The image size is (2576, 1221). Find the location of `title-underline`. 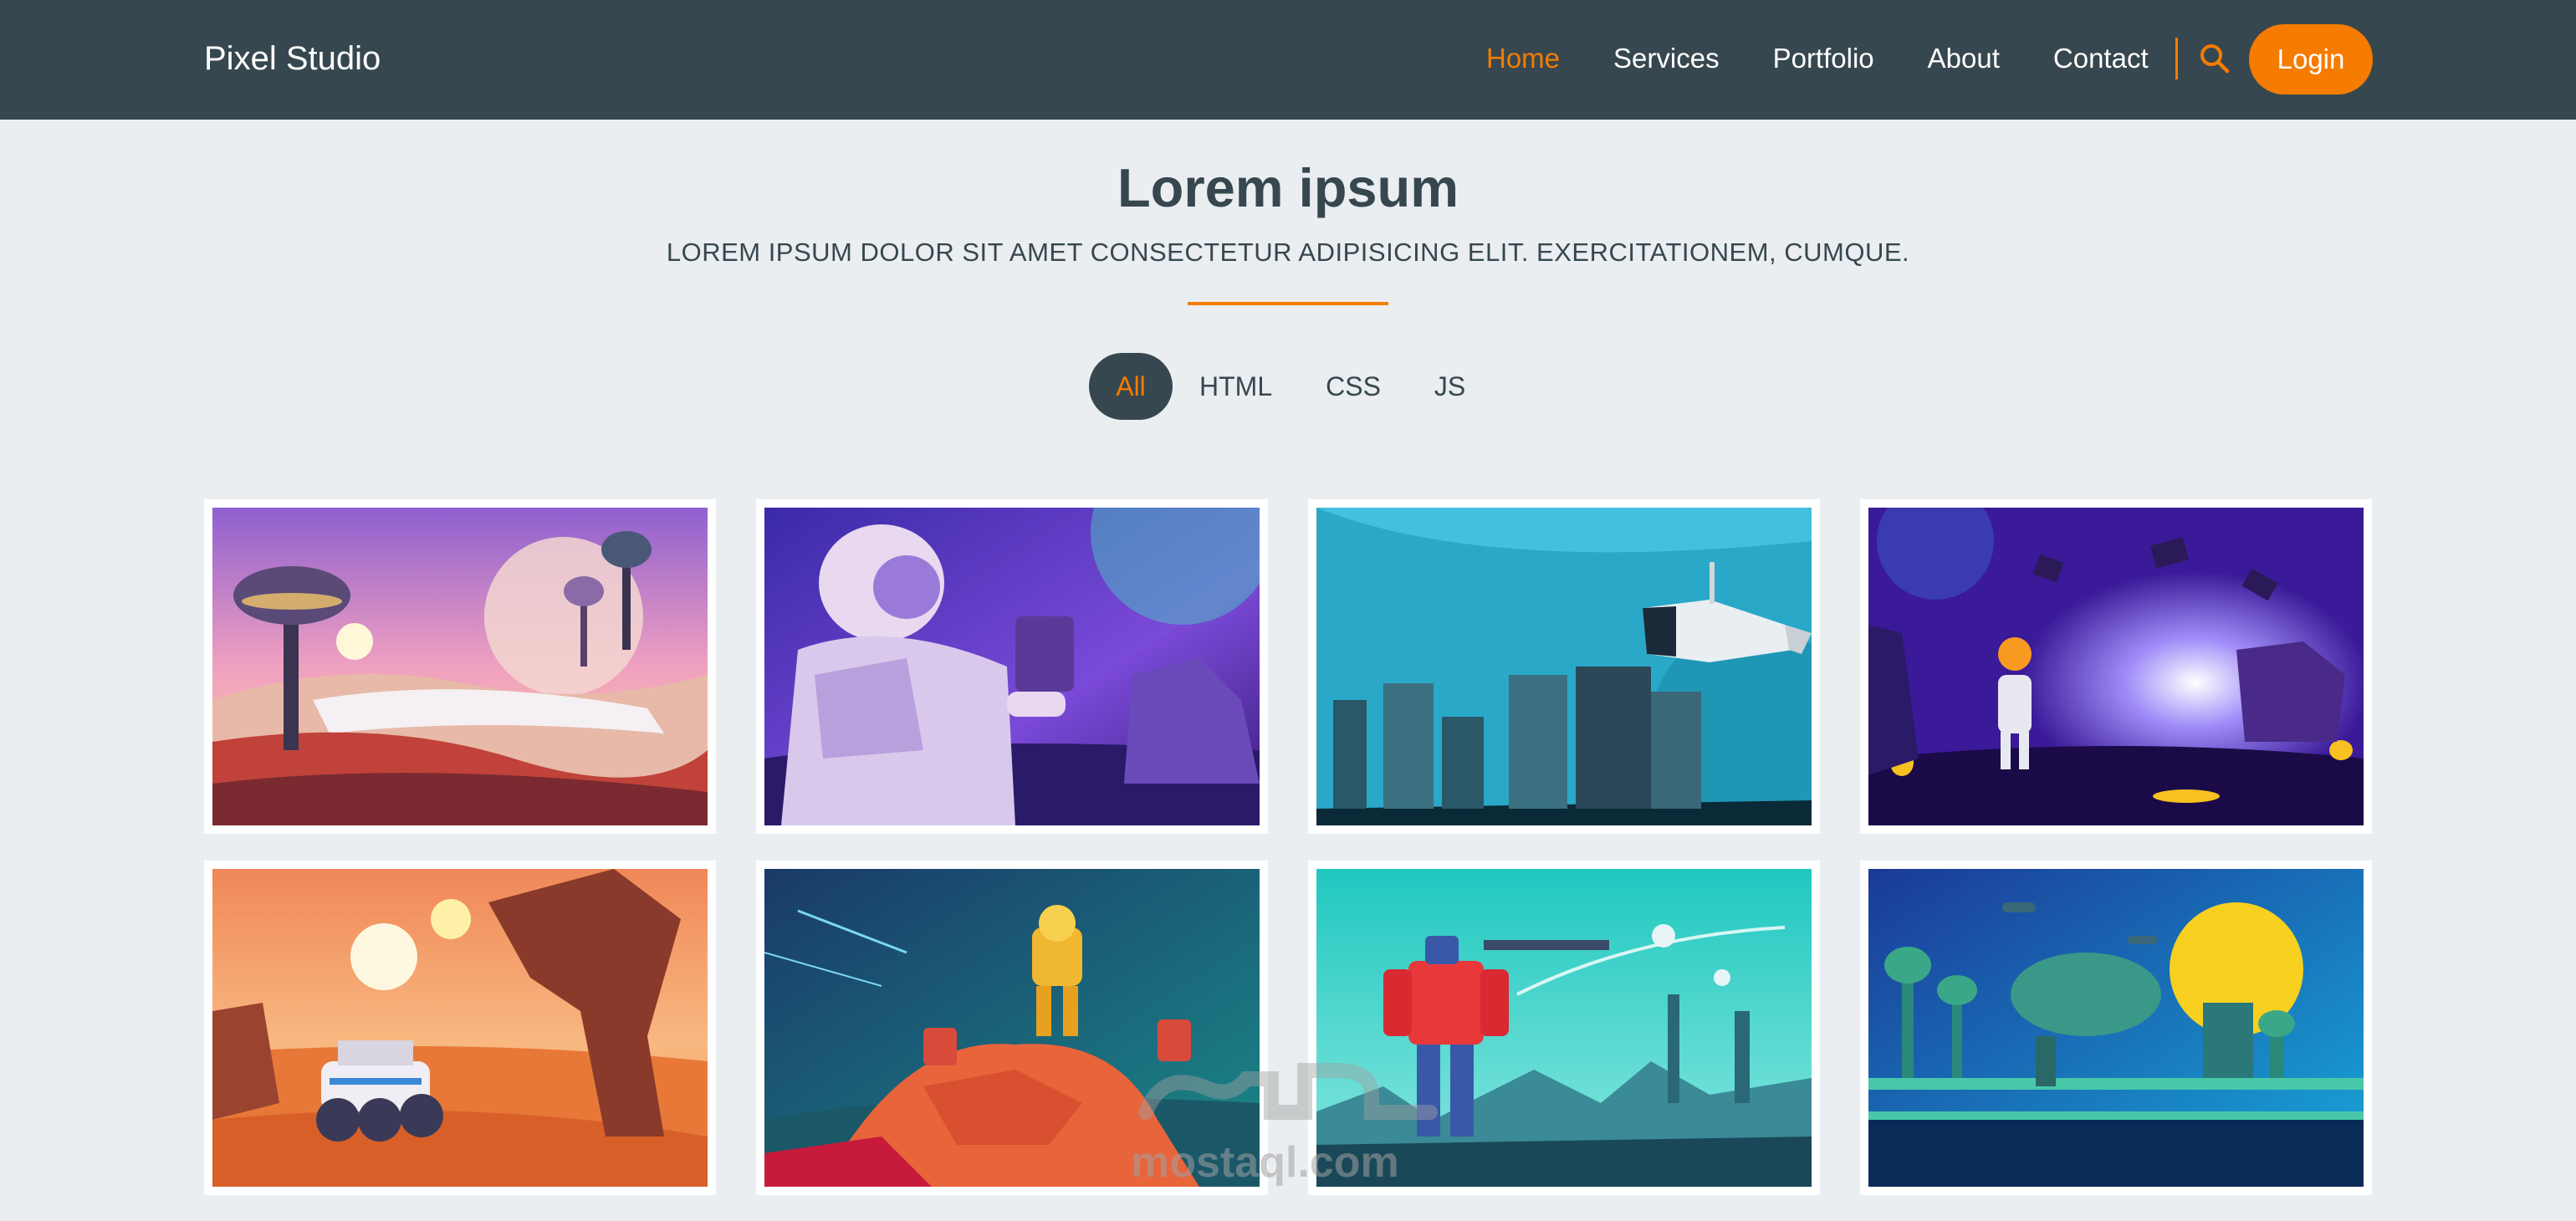

title-underline is located at coordinates (1288, 303).